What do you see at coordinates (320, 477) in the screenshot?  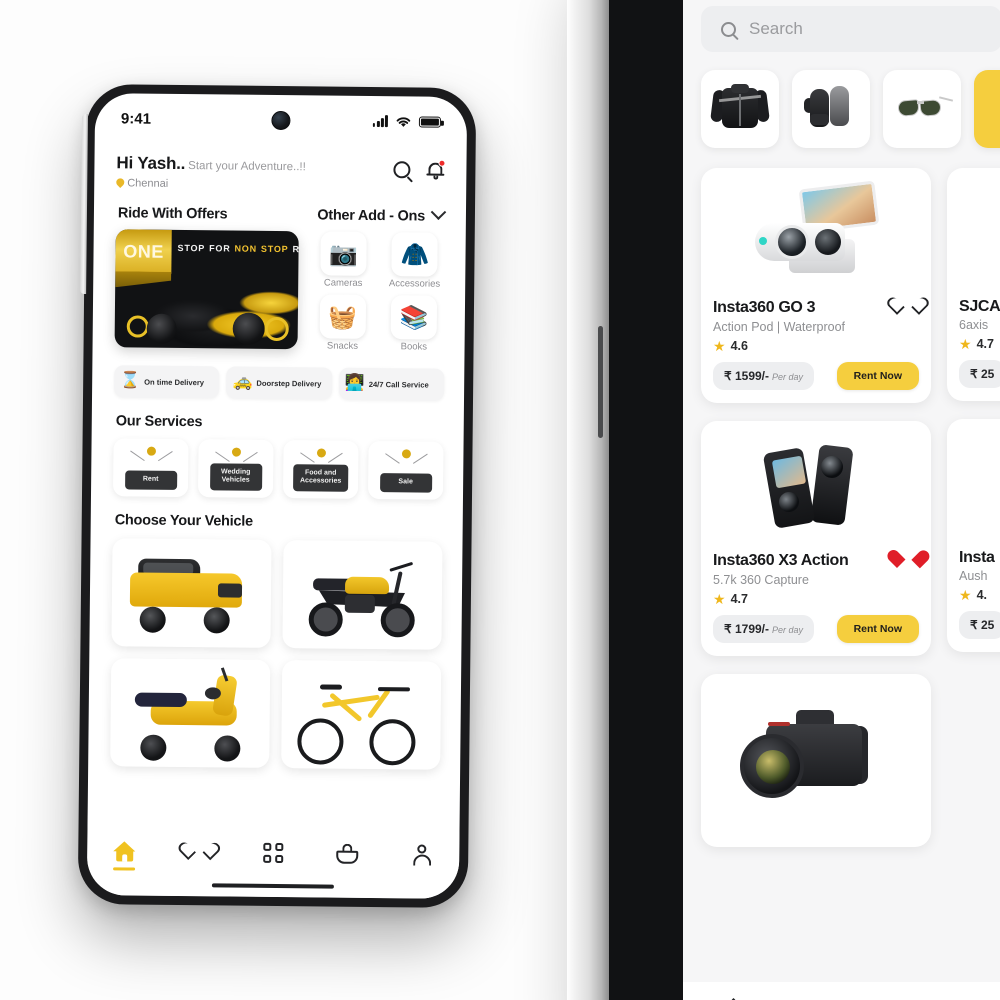 I see `service-label-food-accessories: Food and Accessories` at bounding box center [320, 477].